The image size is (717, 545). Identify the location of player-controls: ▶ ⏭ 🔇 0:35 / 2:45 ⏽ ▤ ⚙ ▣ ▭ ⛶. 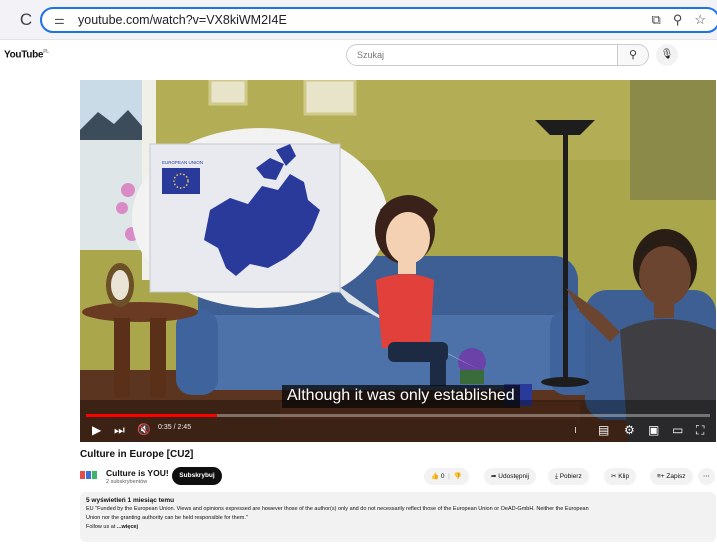
(398, 430).